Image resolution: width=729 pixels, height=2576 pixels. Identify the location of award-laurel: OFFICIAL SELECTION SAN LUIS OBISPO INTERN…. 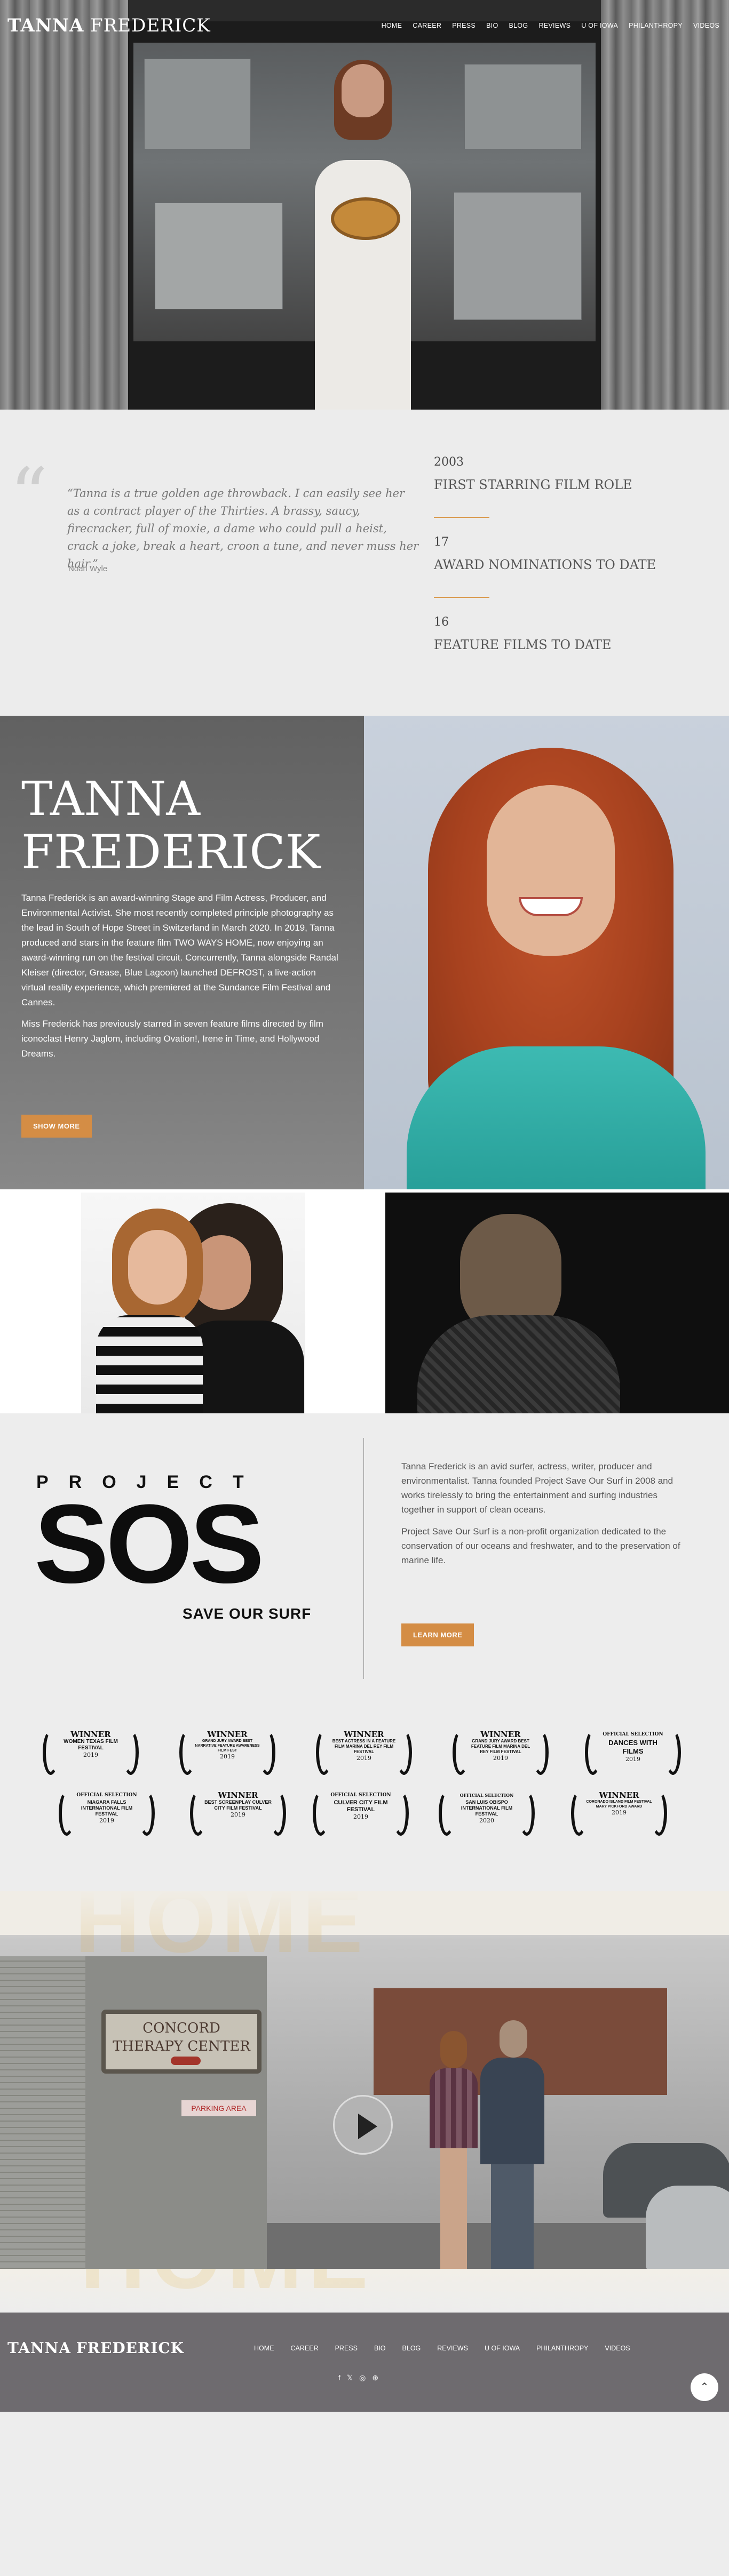
(487, 1814).